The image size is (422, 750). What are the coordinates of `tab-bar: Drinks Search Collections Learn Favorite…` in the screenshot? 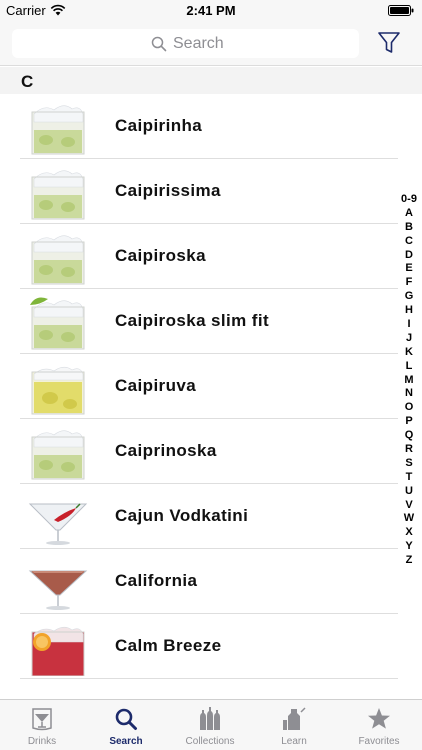 It's located at (211, 724).